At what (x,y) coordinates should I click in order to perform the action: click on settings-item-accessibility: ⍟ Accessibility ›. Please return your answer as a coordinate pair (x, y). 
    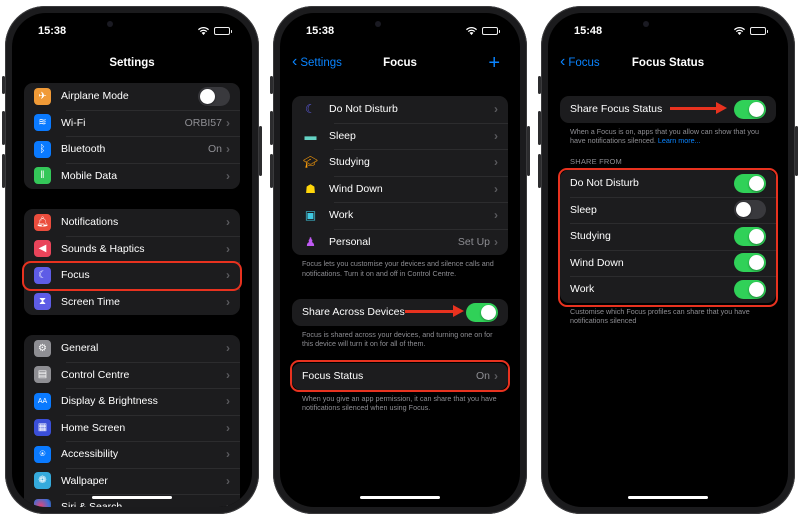
    Looking at the image, I should click on (132, 454).